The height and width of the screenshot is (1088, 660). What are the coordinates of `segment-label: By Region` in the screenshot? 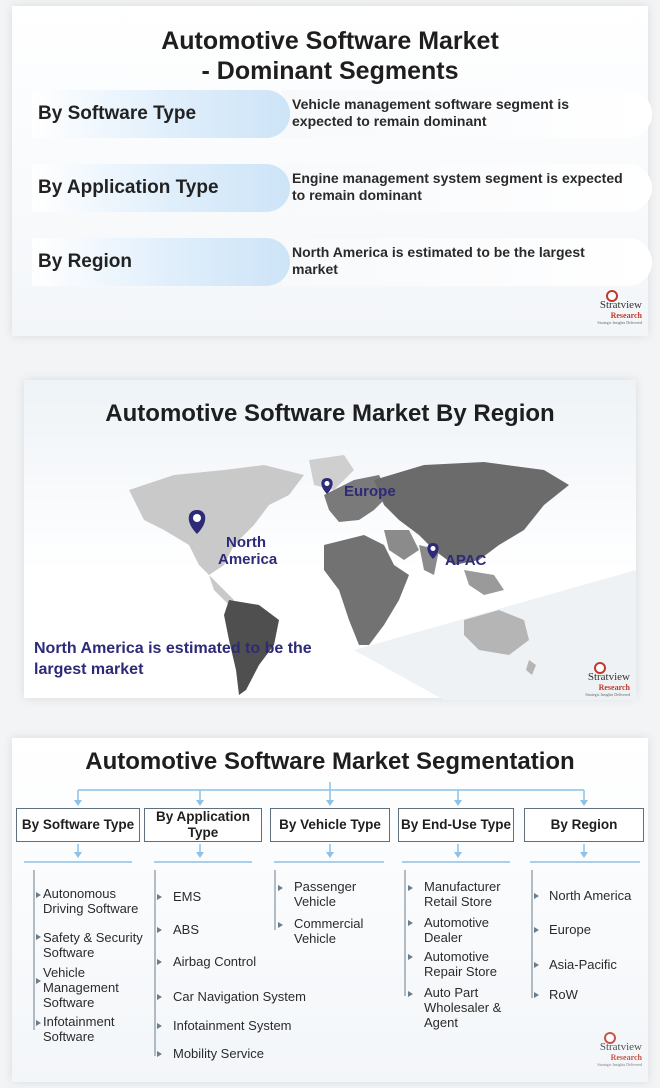 It's located at (85, 261).